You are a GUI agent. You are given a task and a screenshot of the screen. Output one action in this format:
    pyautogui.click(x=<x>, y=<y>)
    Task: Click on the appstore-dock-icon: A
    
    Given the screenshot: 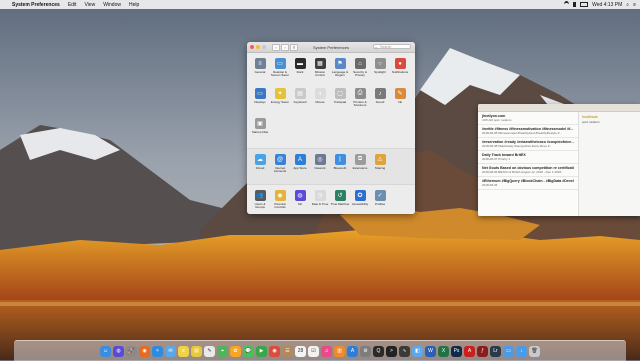 What is the action you would take?
    pyautogui.click(x=352, y=351)
    